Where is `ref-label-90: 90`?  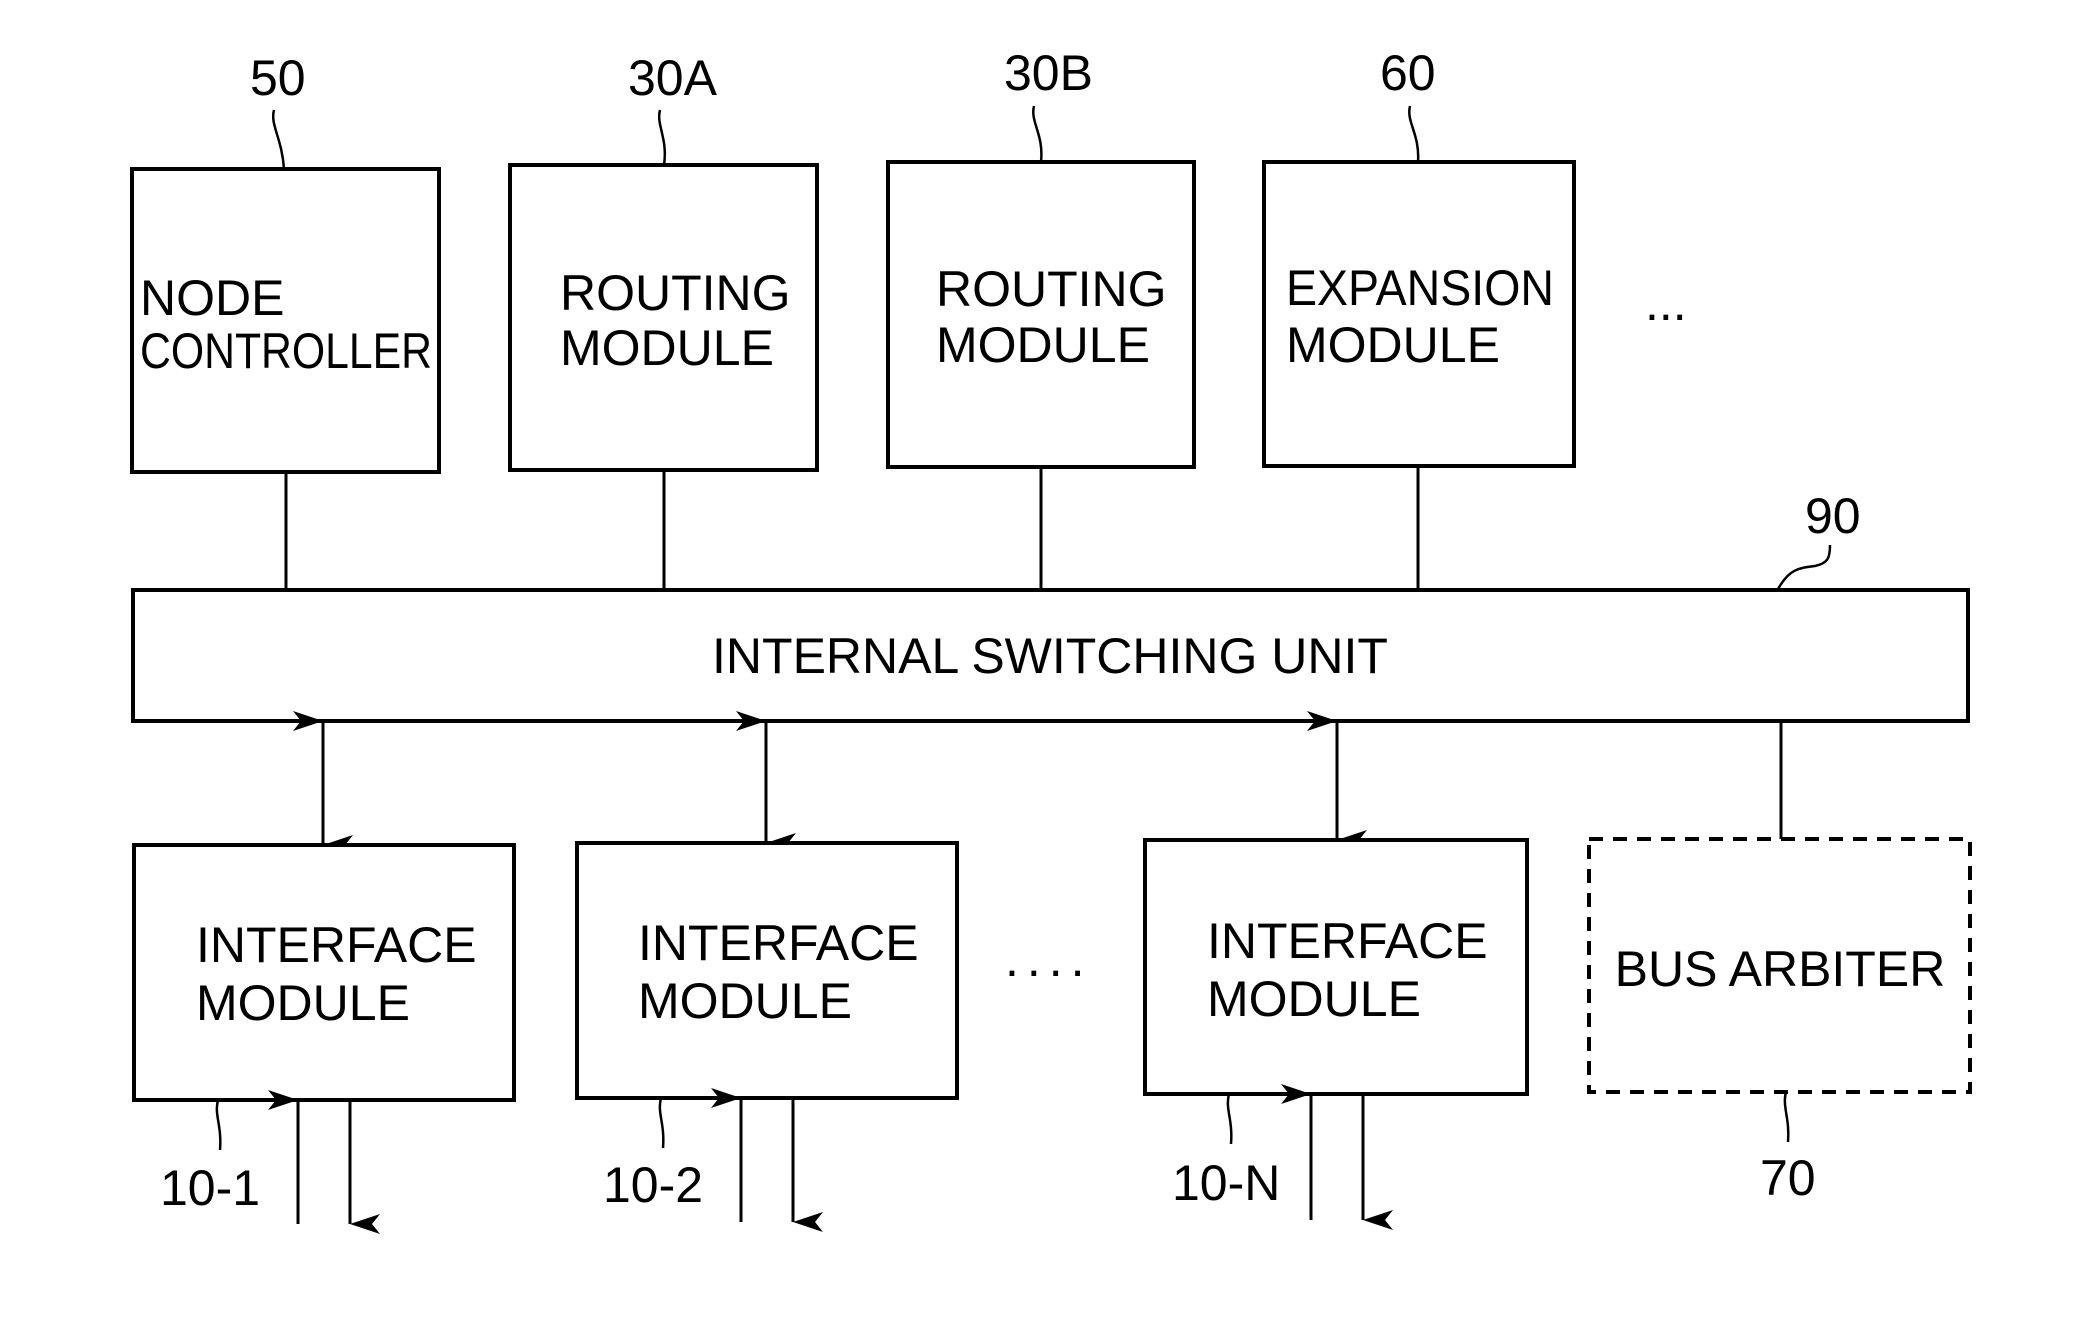 ref-label-90: 90 is located at coordinates (1833, 516).